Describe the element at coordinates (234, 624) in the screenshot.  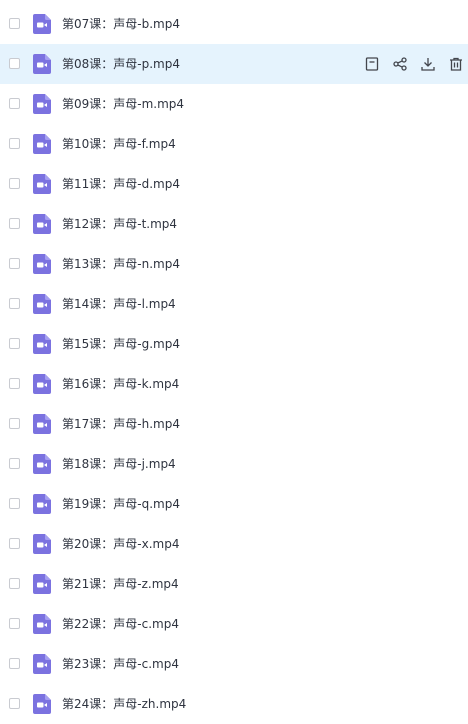
I see `file-row: 第22课：声母-c.mp4` at that location.